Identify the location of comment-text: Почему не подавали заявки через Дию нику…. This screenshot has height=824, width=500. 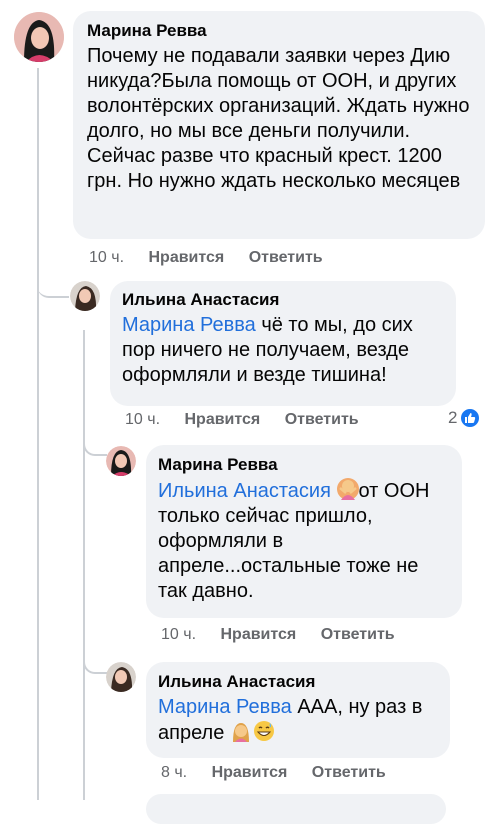
(278, 118).